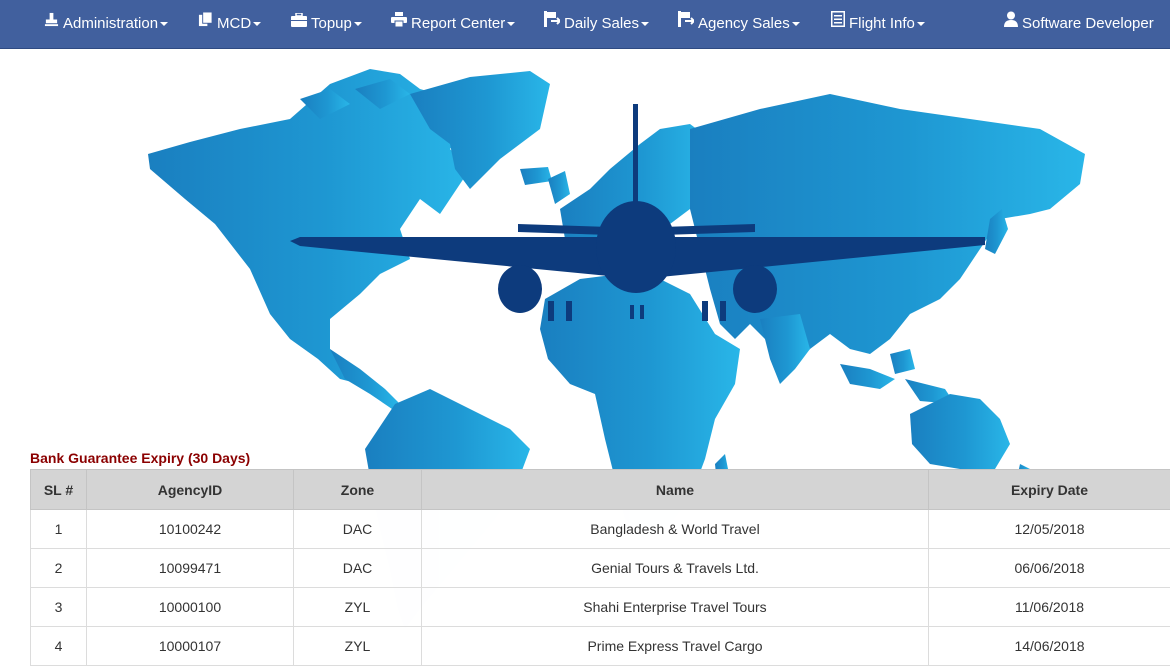 The height and width of the screenshot is (666, 1170). What do you see at coordinates (59, 607) in the screenshot?
I see `cell-sl: 3` at bounding box center [59, 607].